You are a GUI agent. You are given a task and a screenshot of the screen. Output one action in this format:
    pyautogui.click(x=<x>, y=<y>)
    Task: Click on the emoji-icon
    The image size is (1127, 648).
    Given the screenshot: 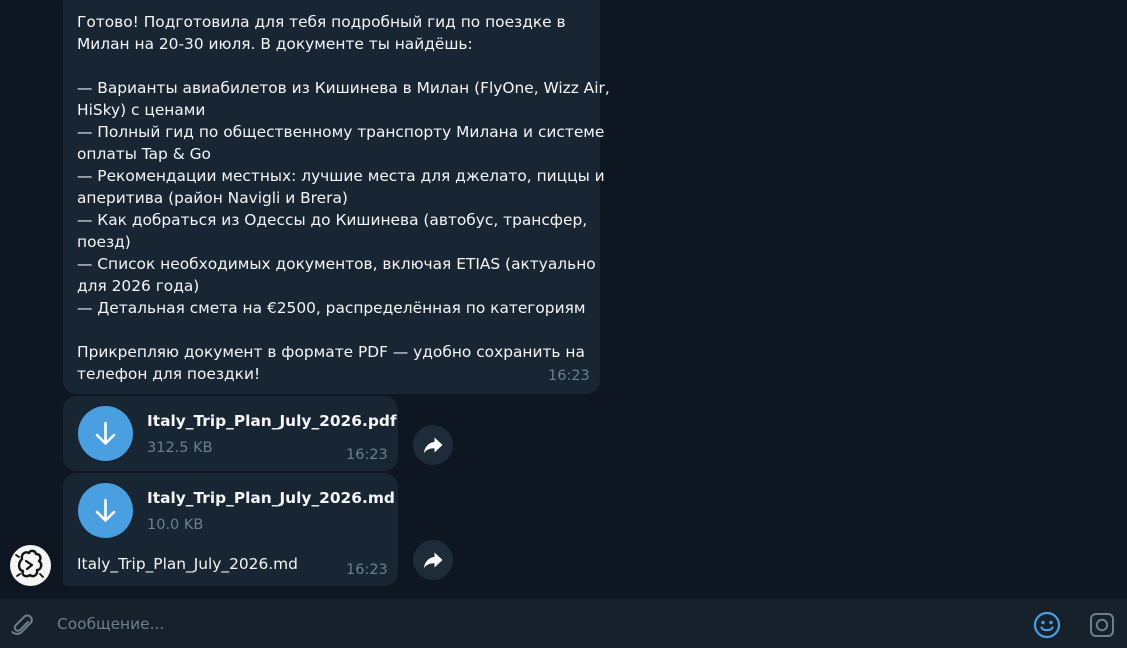 What is the action you would take?
    pyautogui.click(x=1047, y=625)
    